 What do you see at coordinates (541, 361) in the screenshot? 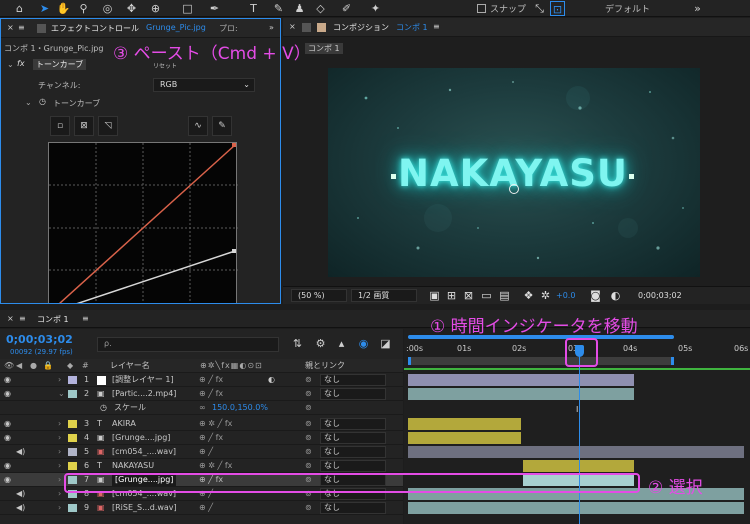
I see `work-area-bar` at bounding box center [541, 361].